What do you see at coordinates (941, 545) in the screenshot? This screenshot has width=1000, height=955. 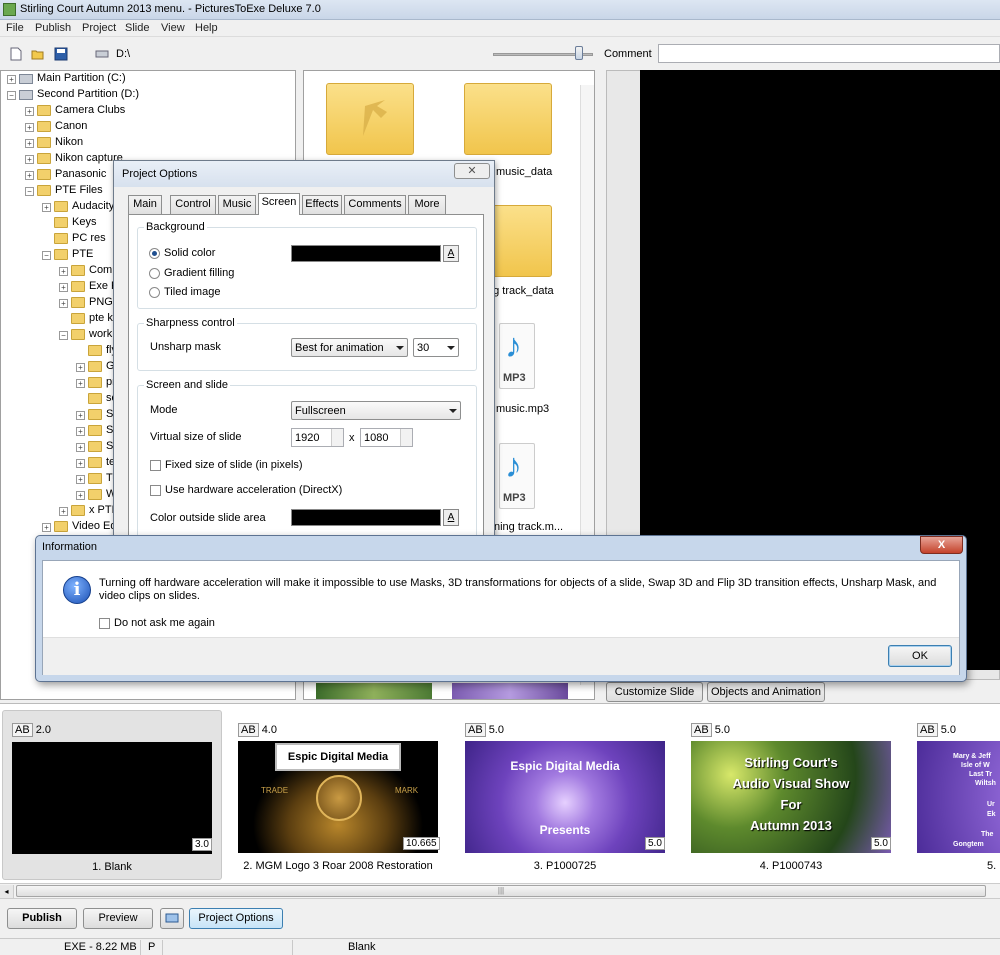 I see `close-button: X` at bounding box center [941, 545].